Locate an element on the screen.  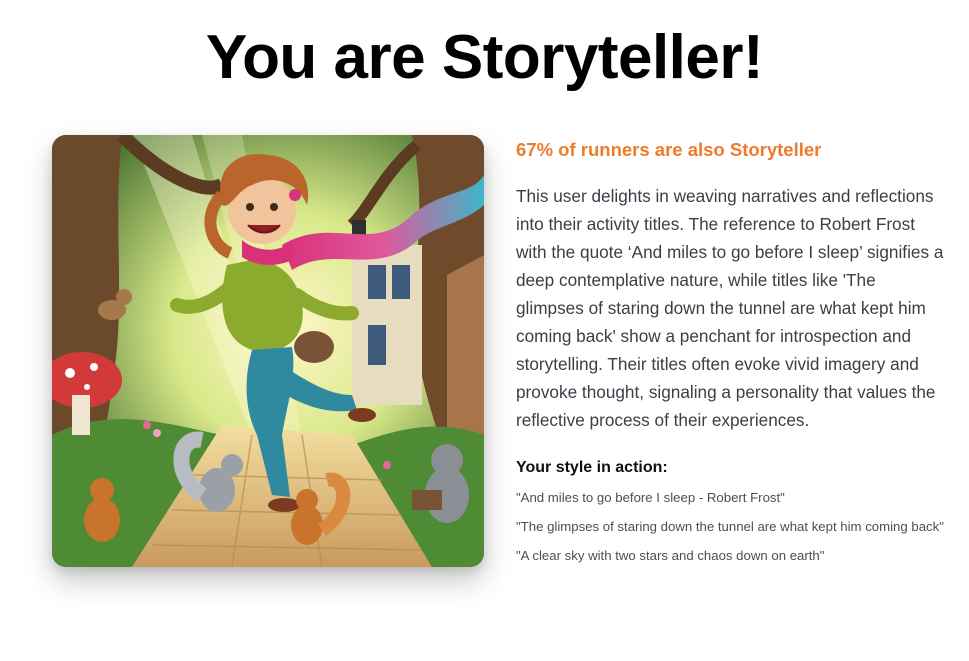
runner-percentage-stat: 67% of runners are also Storyteller is located at coordinates (669, 149).